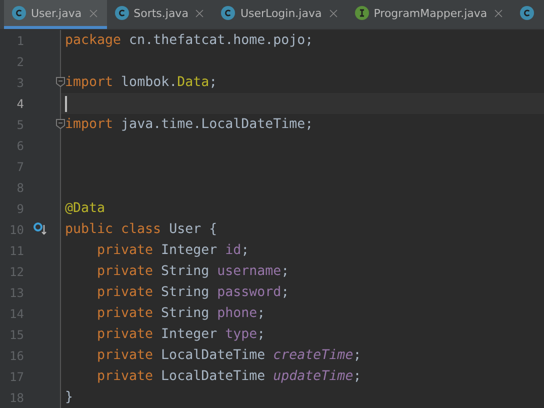  What do you see at coordinates (181, 334) in the screenshot?
I see `code-line: private Integer type;` at bounding box center [181, 334].